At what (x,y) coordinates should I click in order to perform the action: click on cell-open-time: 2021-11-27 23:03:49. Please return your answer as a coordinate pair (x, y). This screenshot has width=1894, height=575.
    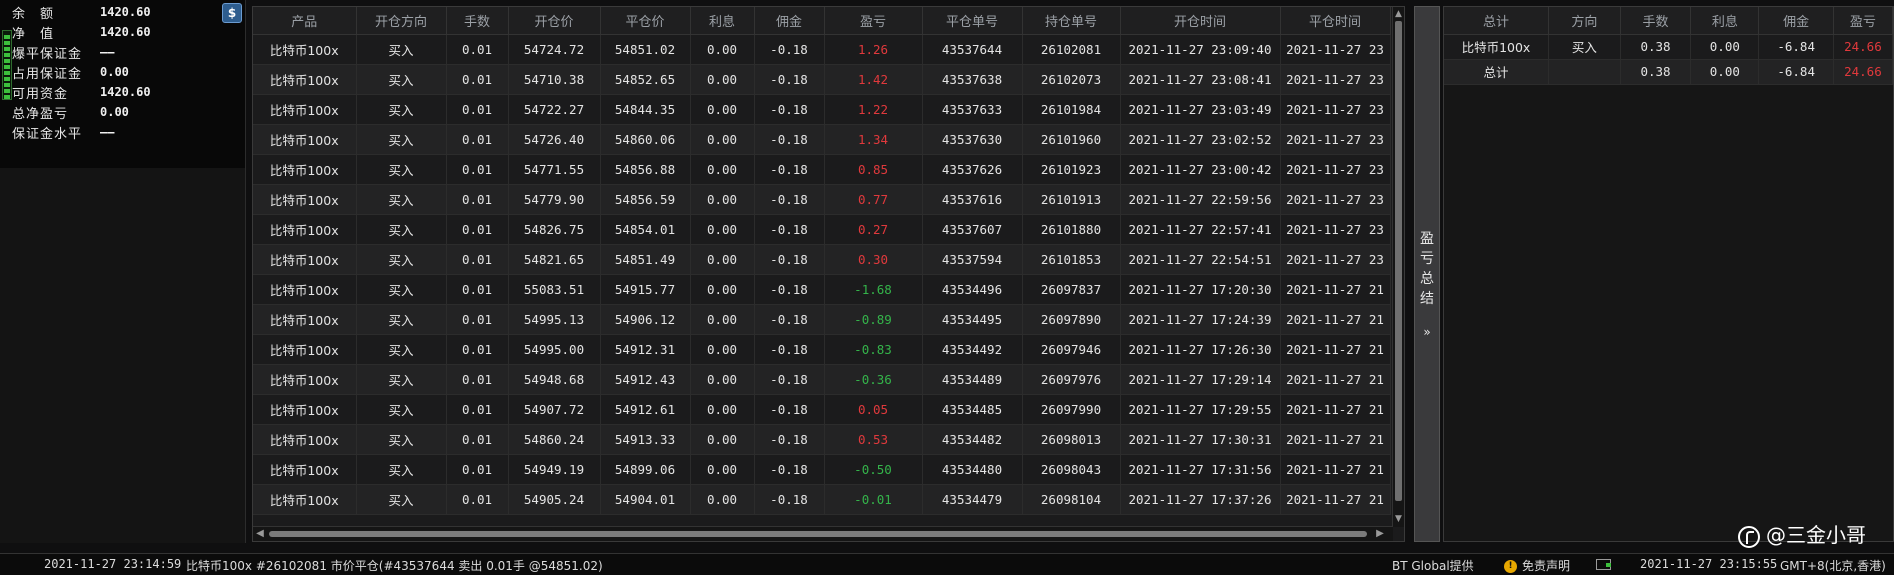
    Looking at the image, I should click on (1200, 109).